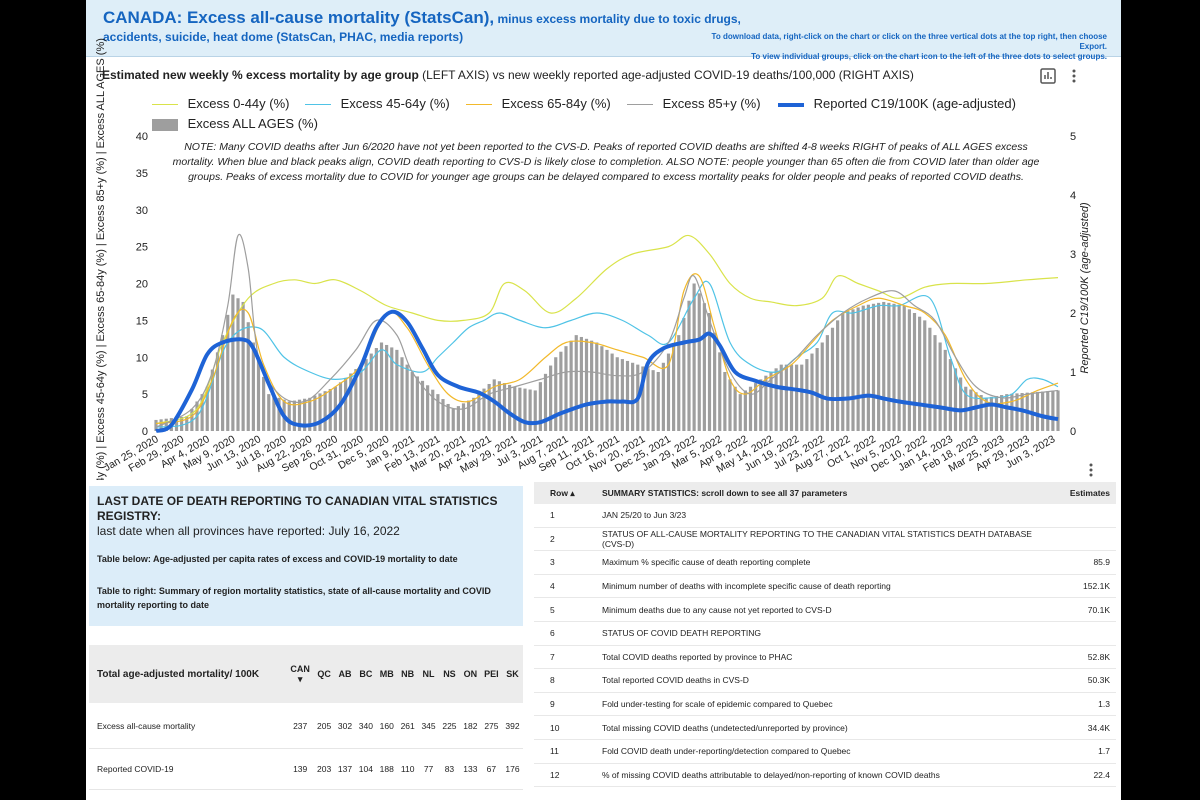 The width and height of the screenshot is (1200, 800). What do you see at coordinates (825, 516) in the screenshot?
I see `table-row: 1 JAN 25/20 to Jun 3/23` at bounding box center [825, 516].